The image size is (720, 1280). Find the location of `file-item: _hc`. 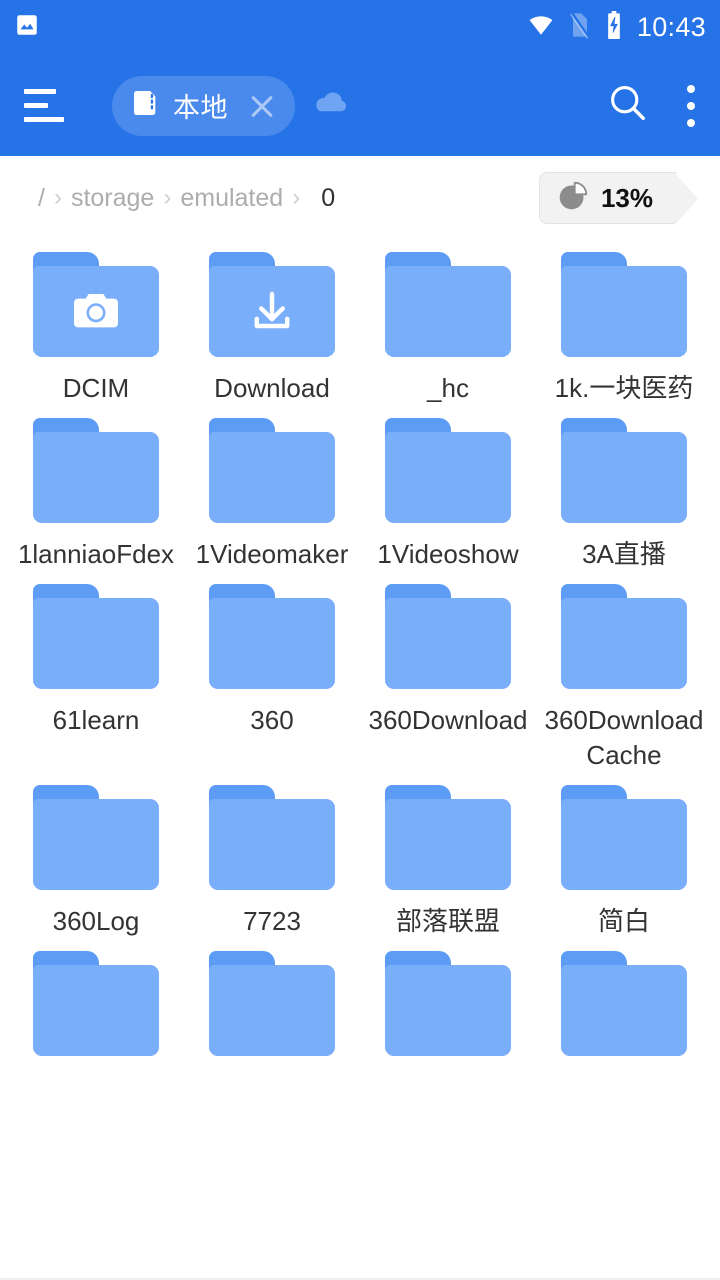

file-item: _hc is located at coordinates (448, 323).